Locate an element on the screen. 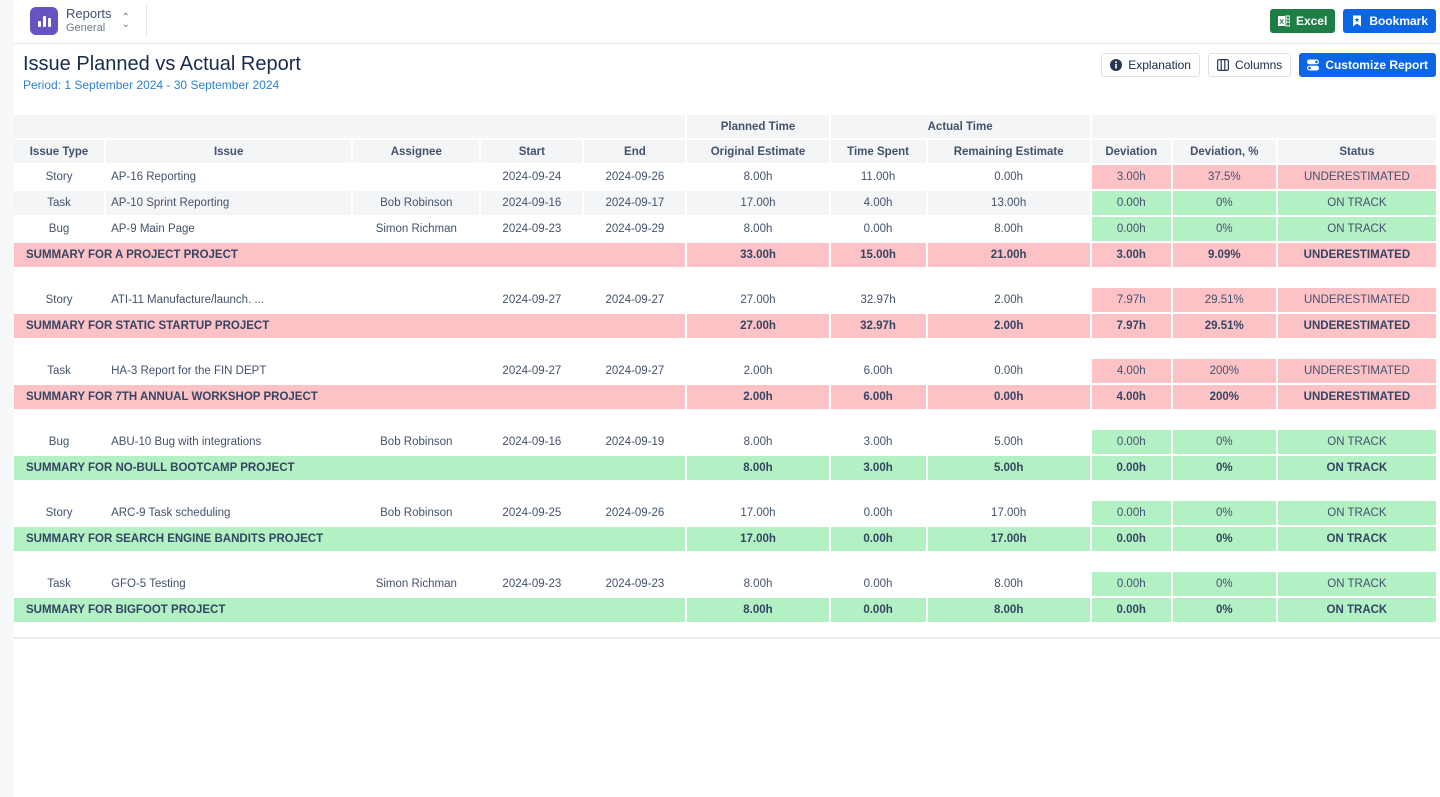 The height and width of the screenshot is (797, 1440). summary-original-estimate: 8.00h is located at coordinates (758, 610).